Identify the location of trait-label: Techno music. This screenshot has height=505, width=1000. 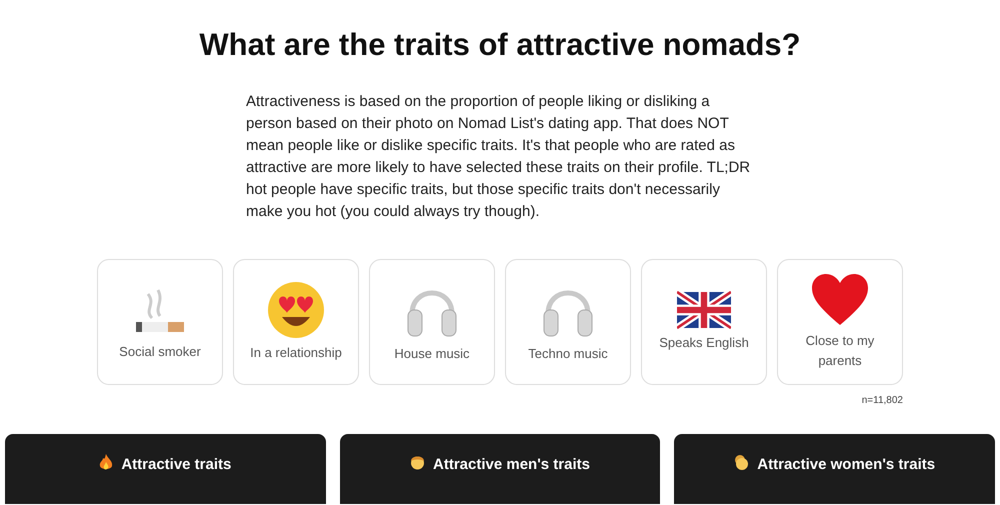
(568, 353).